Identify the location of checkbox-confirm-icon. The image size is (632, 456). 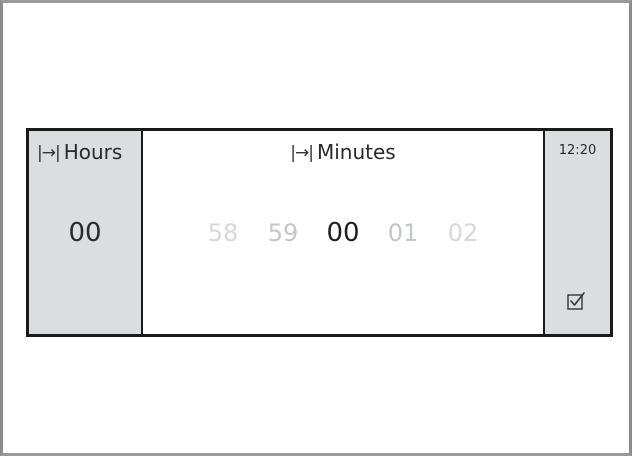
(576, 301).